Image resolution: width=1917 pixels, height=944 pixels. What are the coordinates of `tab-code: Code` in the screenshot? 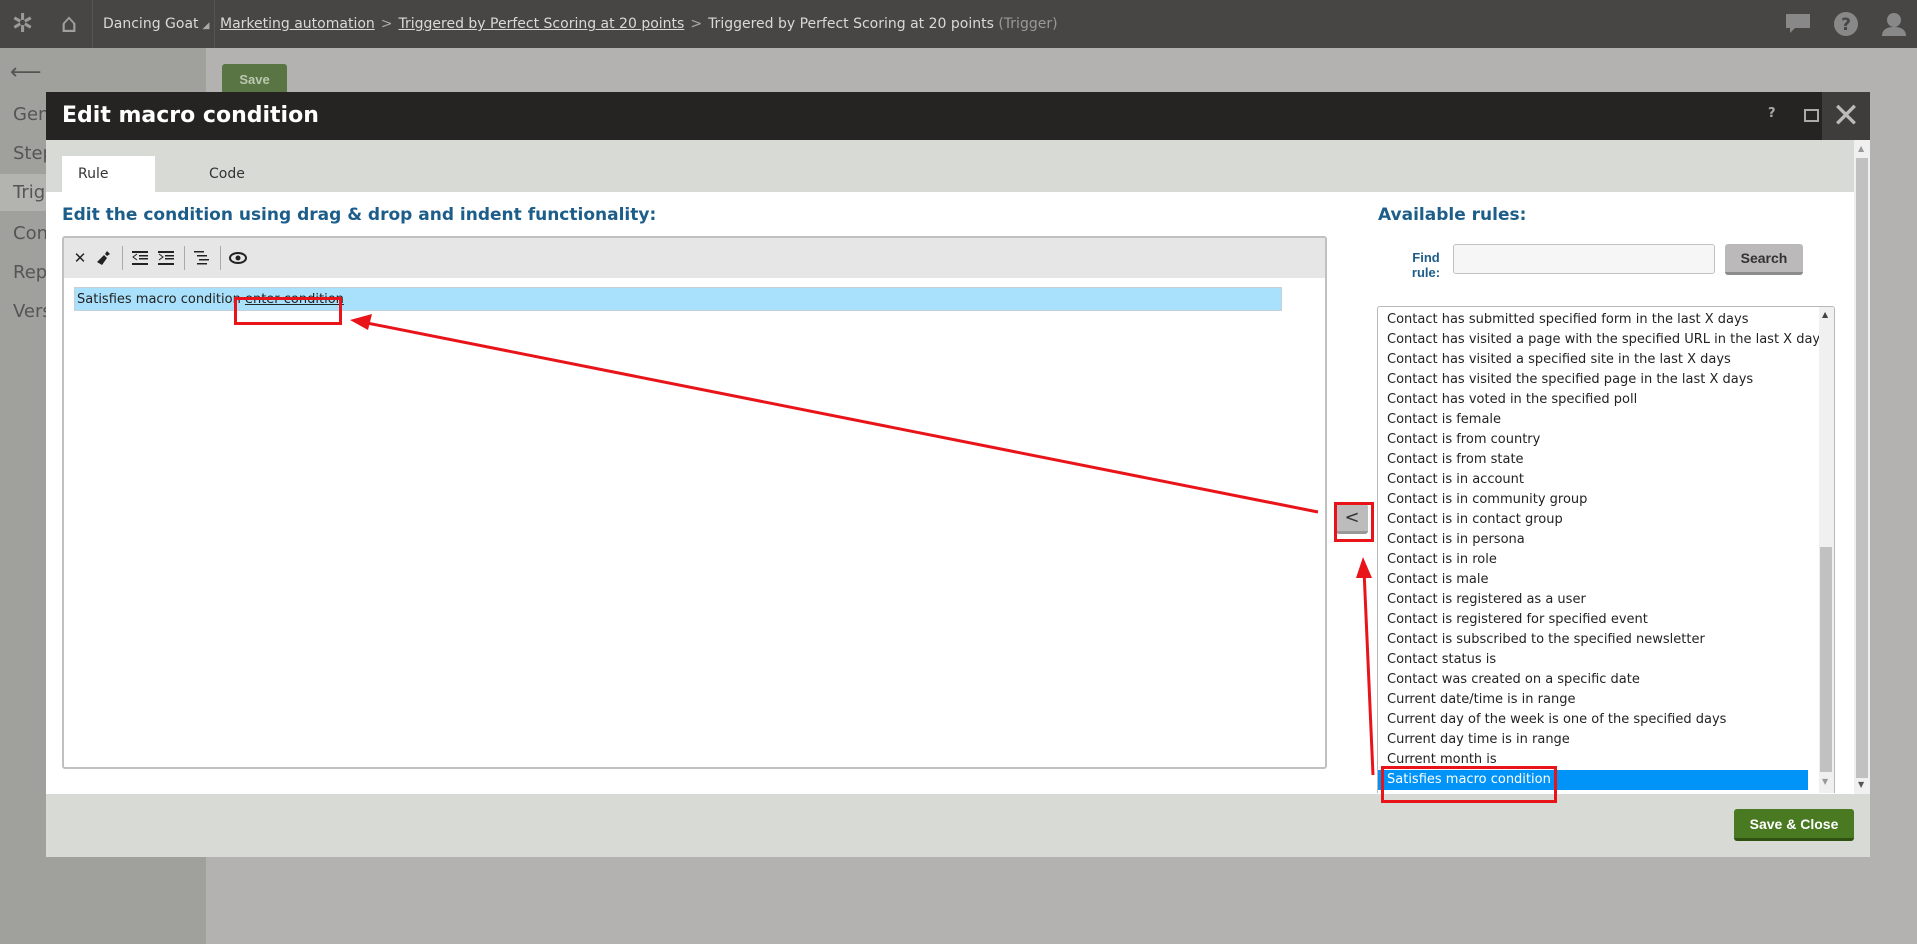 It's located at (227, 174).